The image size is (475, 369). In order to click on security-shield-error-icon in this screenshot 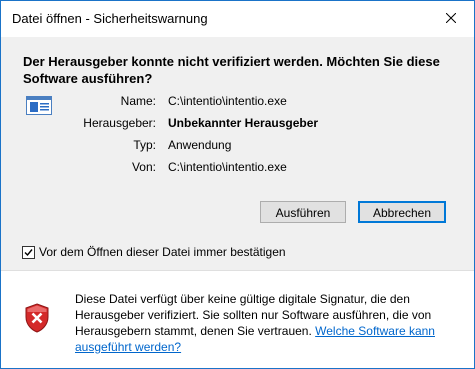, I will do `click(37, 318)`.